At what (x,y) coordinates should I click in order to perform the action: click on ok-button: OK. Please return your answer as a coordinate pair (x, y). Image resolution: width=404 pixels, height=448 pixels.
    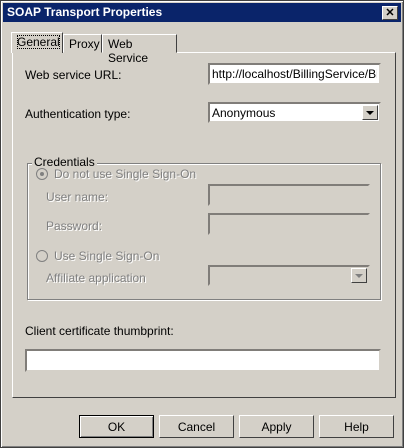
    Looking at the image, I should click on (116, 426).